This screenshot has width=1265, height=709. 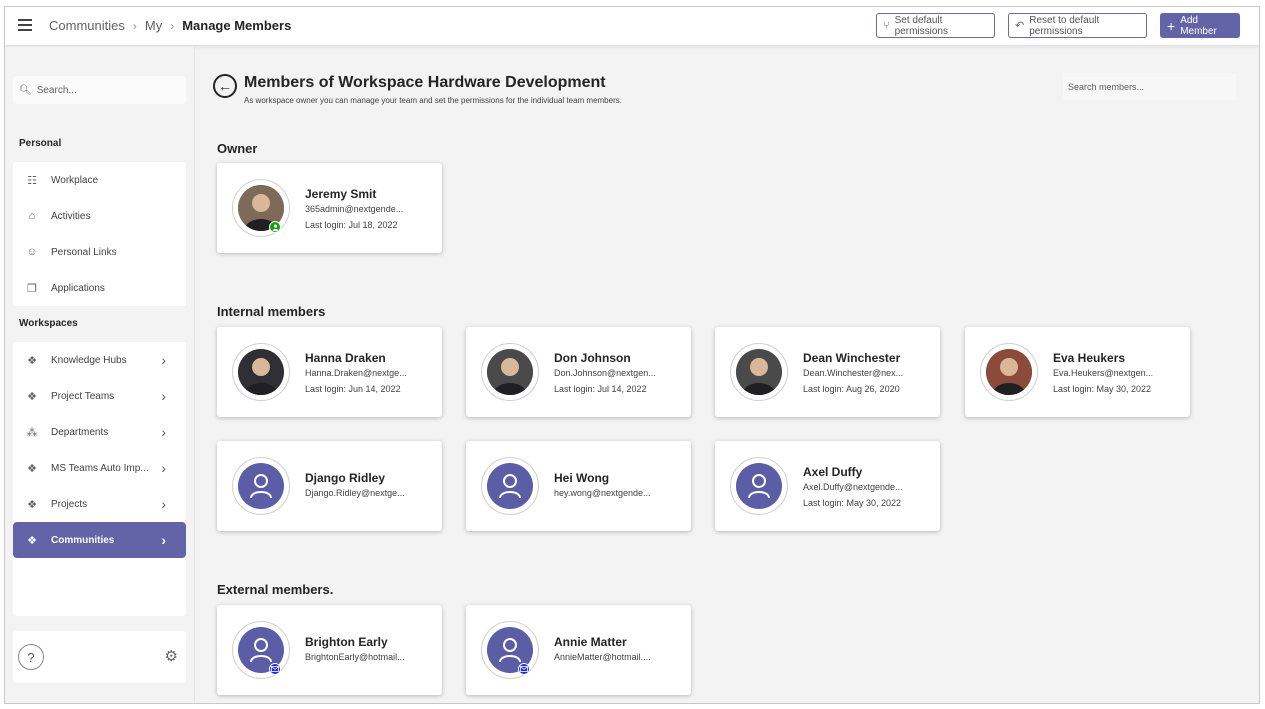 I want to click on member-name: Eva Heukers, so click(x=1089, y=358).